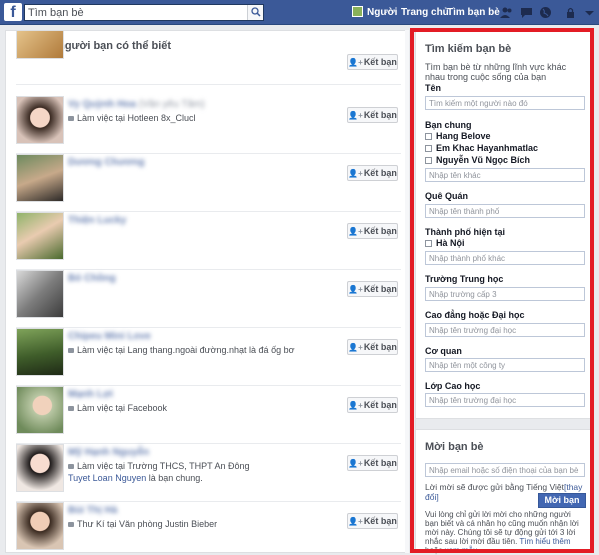 This screenshot has width=599, height=555. Describe the element at coordinates (562, 505) in the screenshot. I see `invite-friends-button: Mời bạn bè` at that location.